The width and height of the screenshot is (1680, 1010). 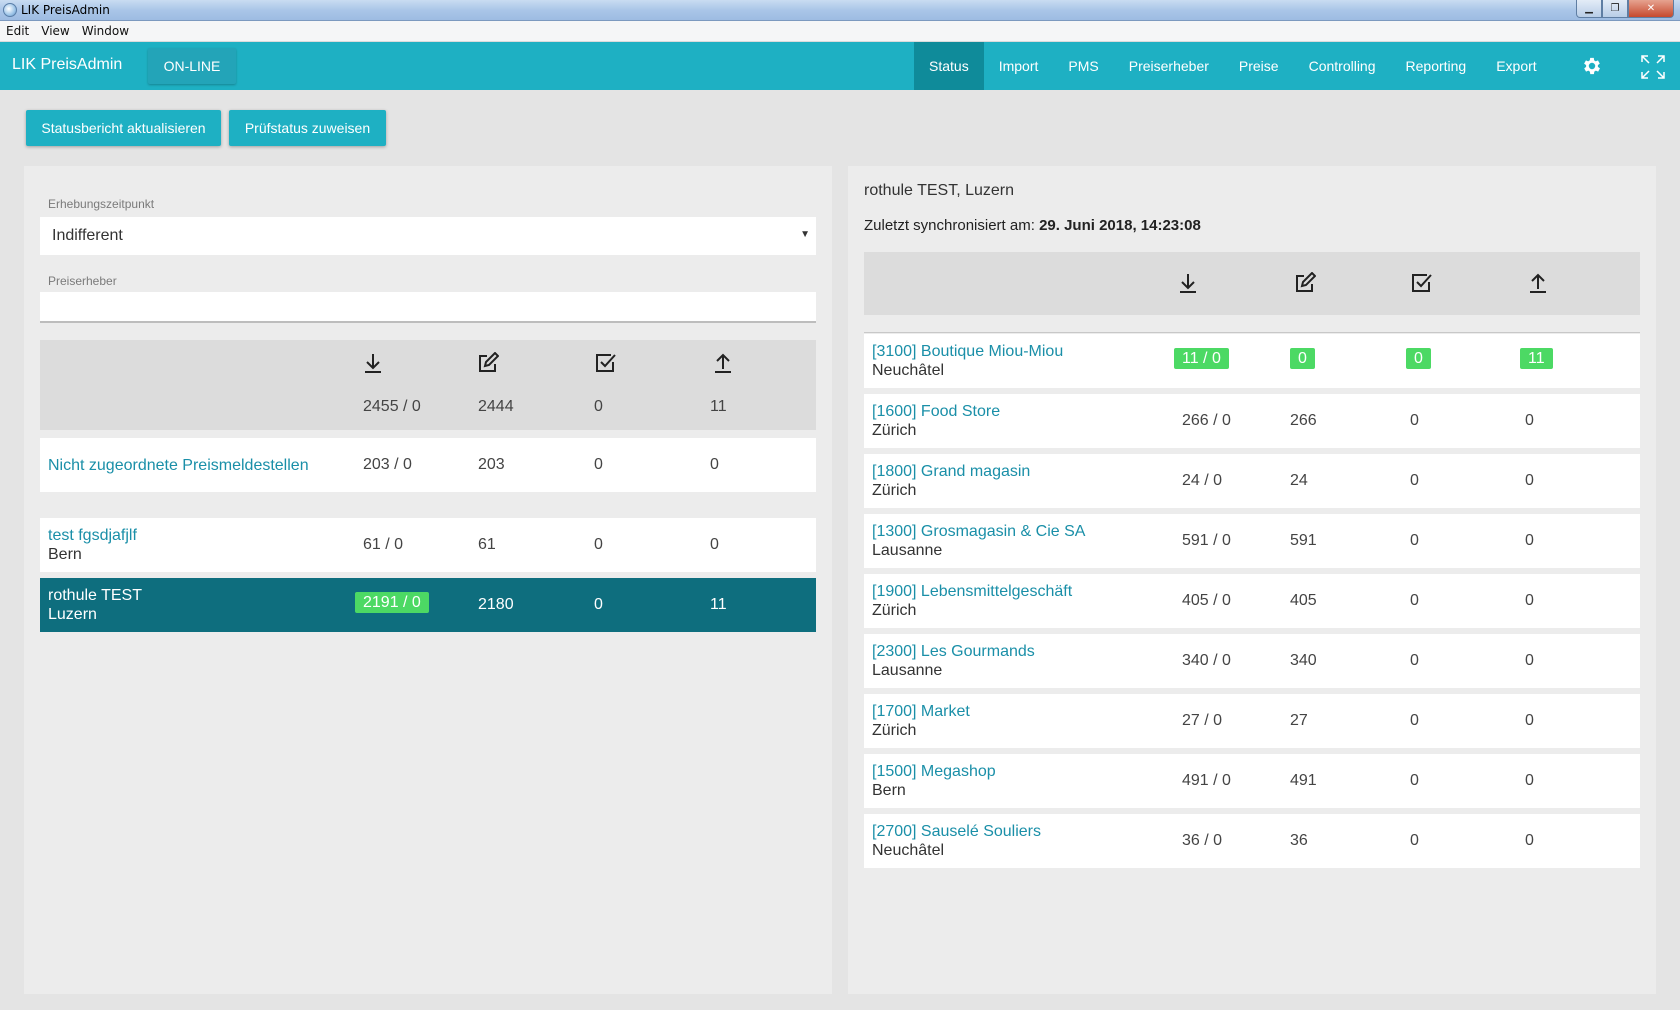 What do you see at coordinates (1252, 421) in the screenshot?
I see `store-row: [1600] Food Store Zürich 266 / 0 266 0 0` at bounding box center [1252, 421].